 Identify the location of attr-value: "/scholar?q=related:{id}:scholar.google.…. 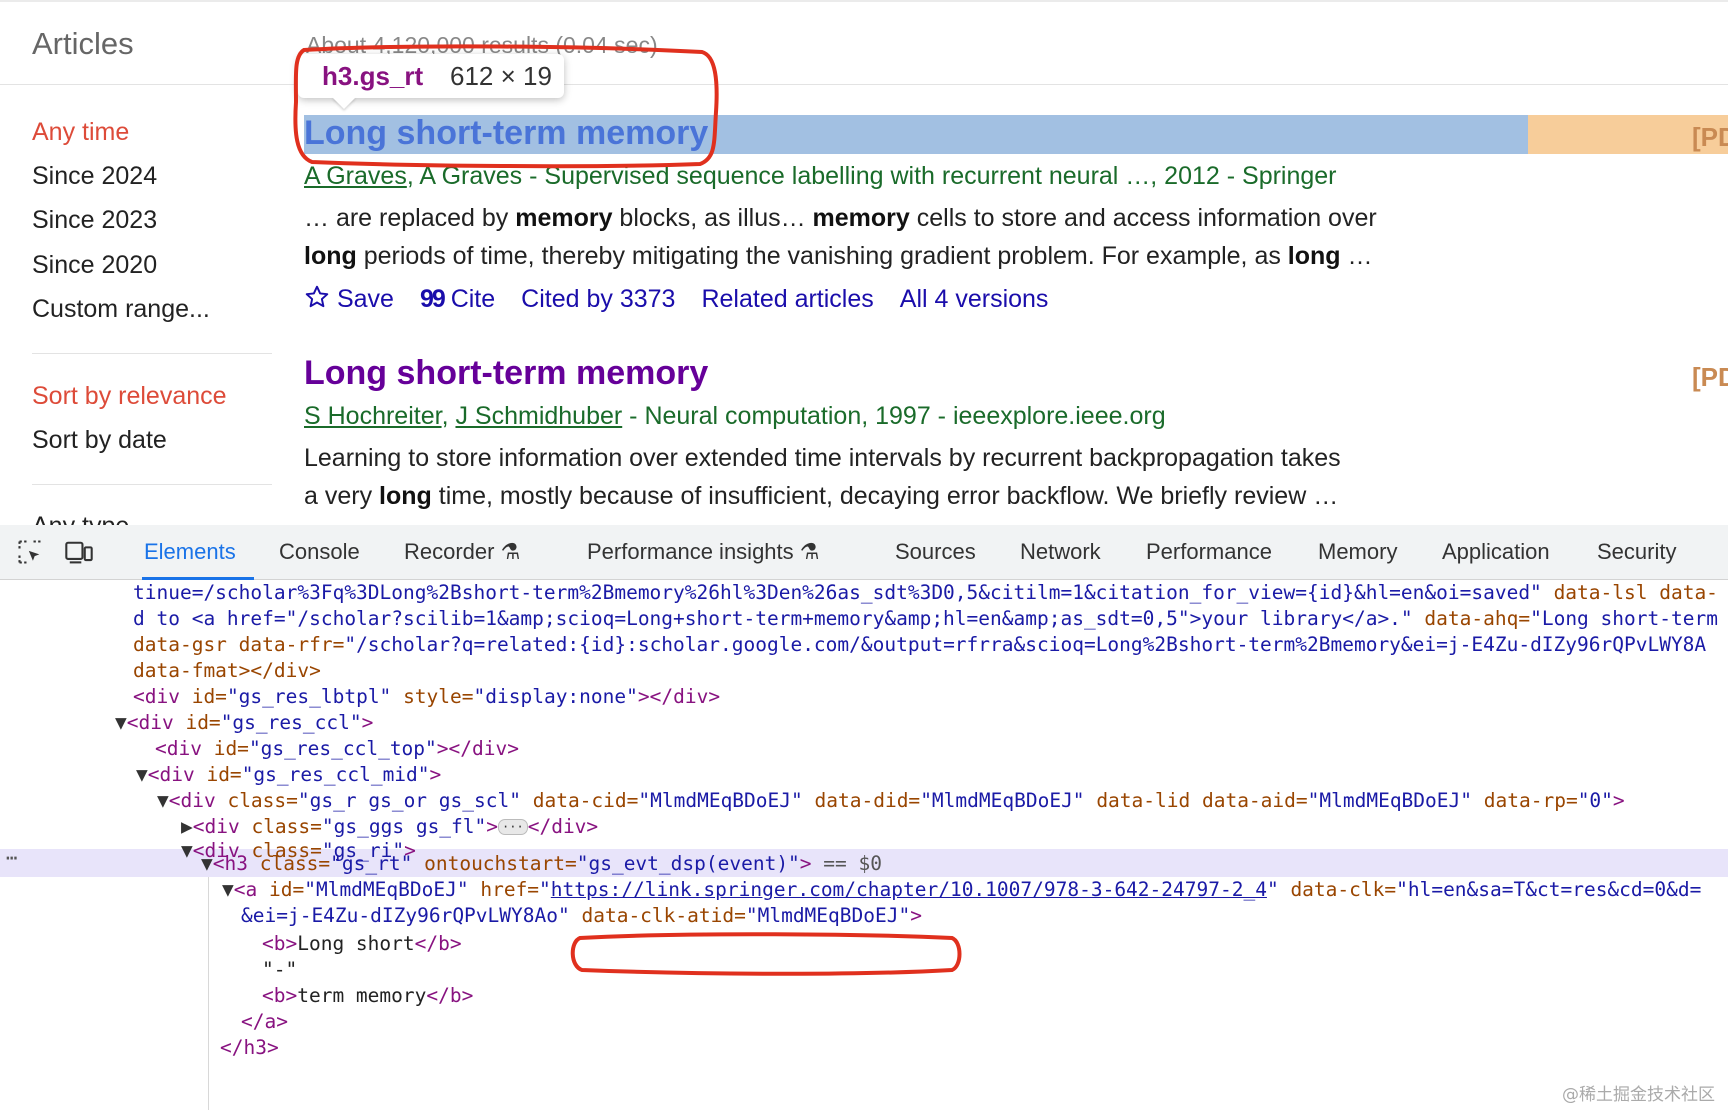
(1025, 644).